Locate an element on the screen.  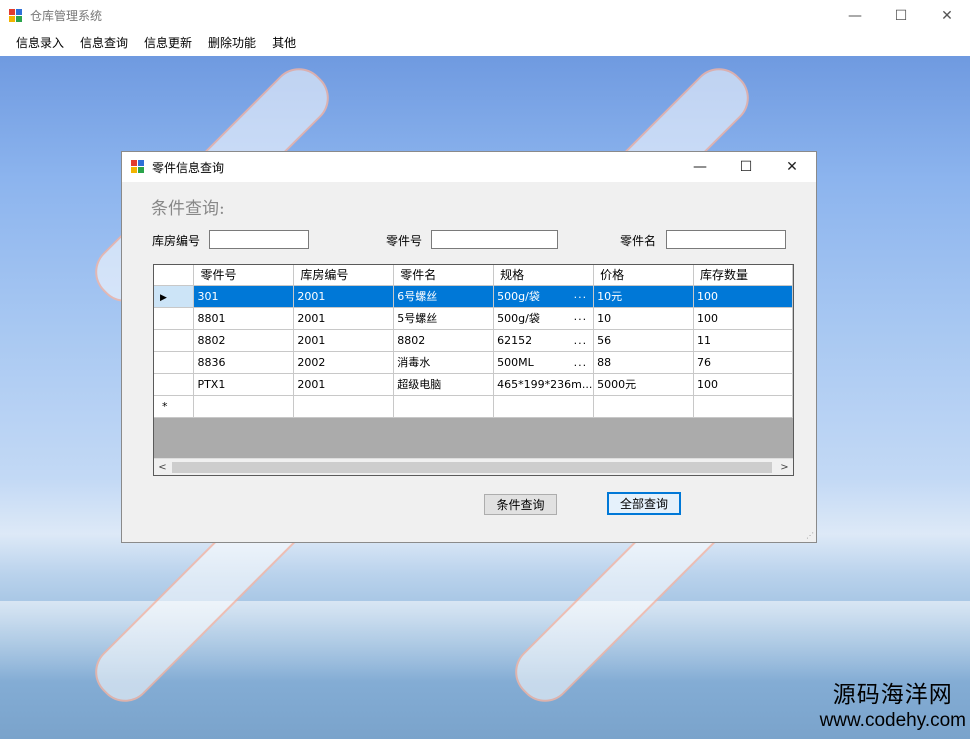
close-button: ✕ is located at coordinates (947, 15).